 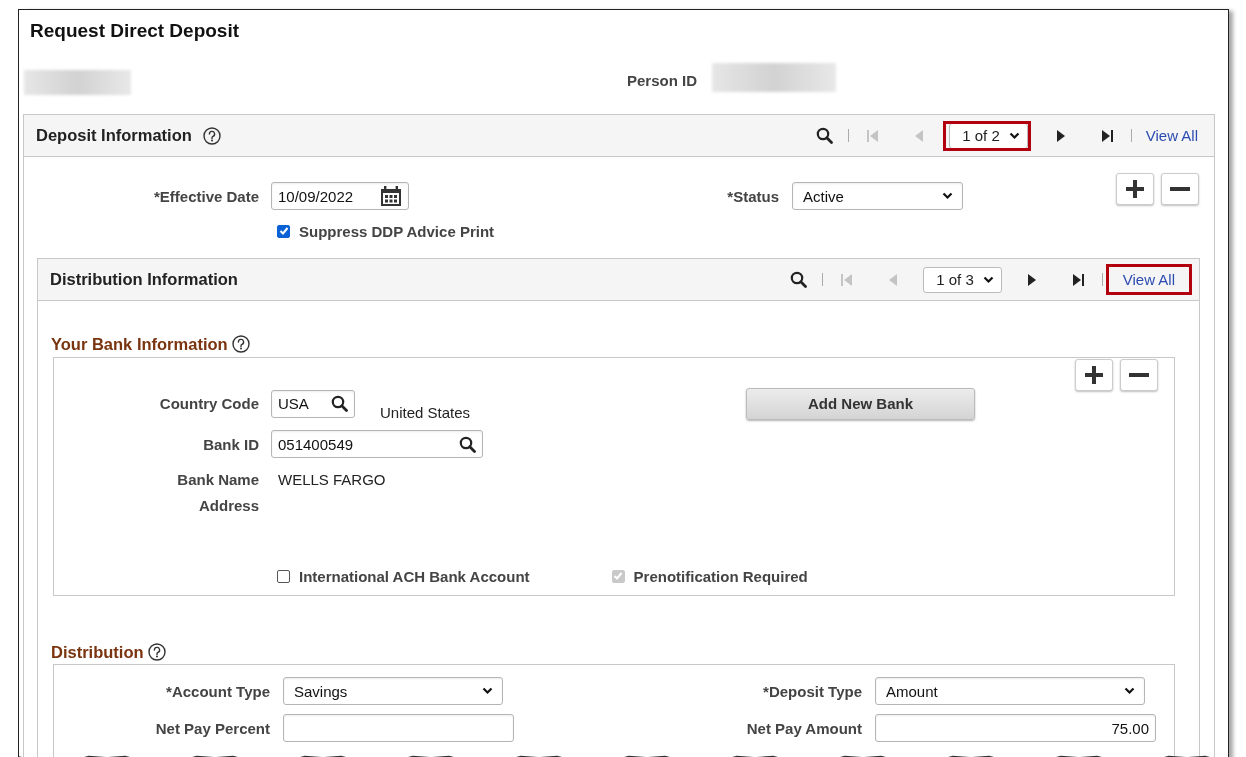 I want to click on field-label: *Effective Date, so click(x=205, y=196).